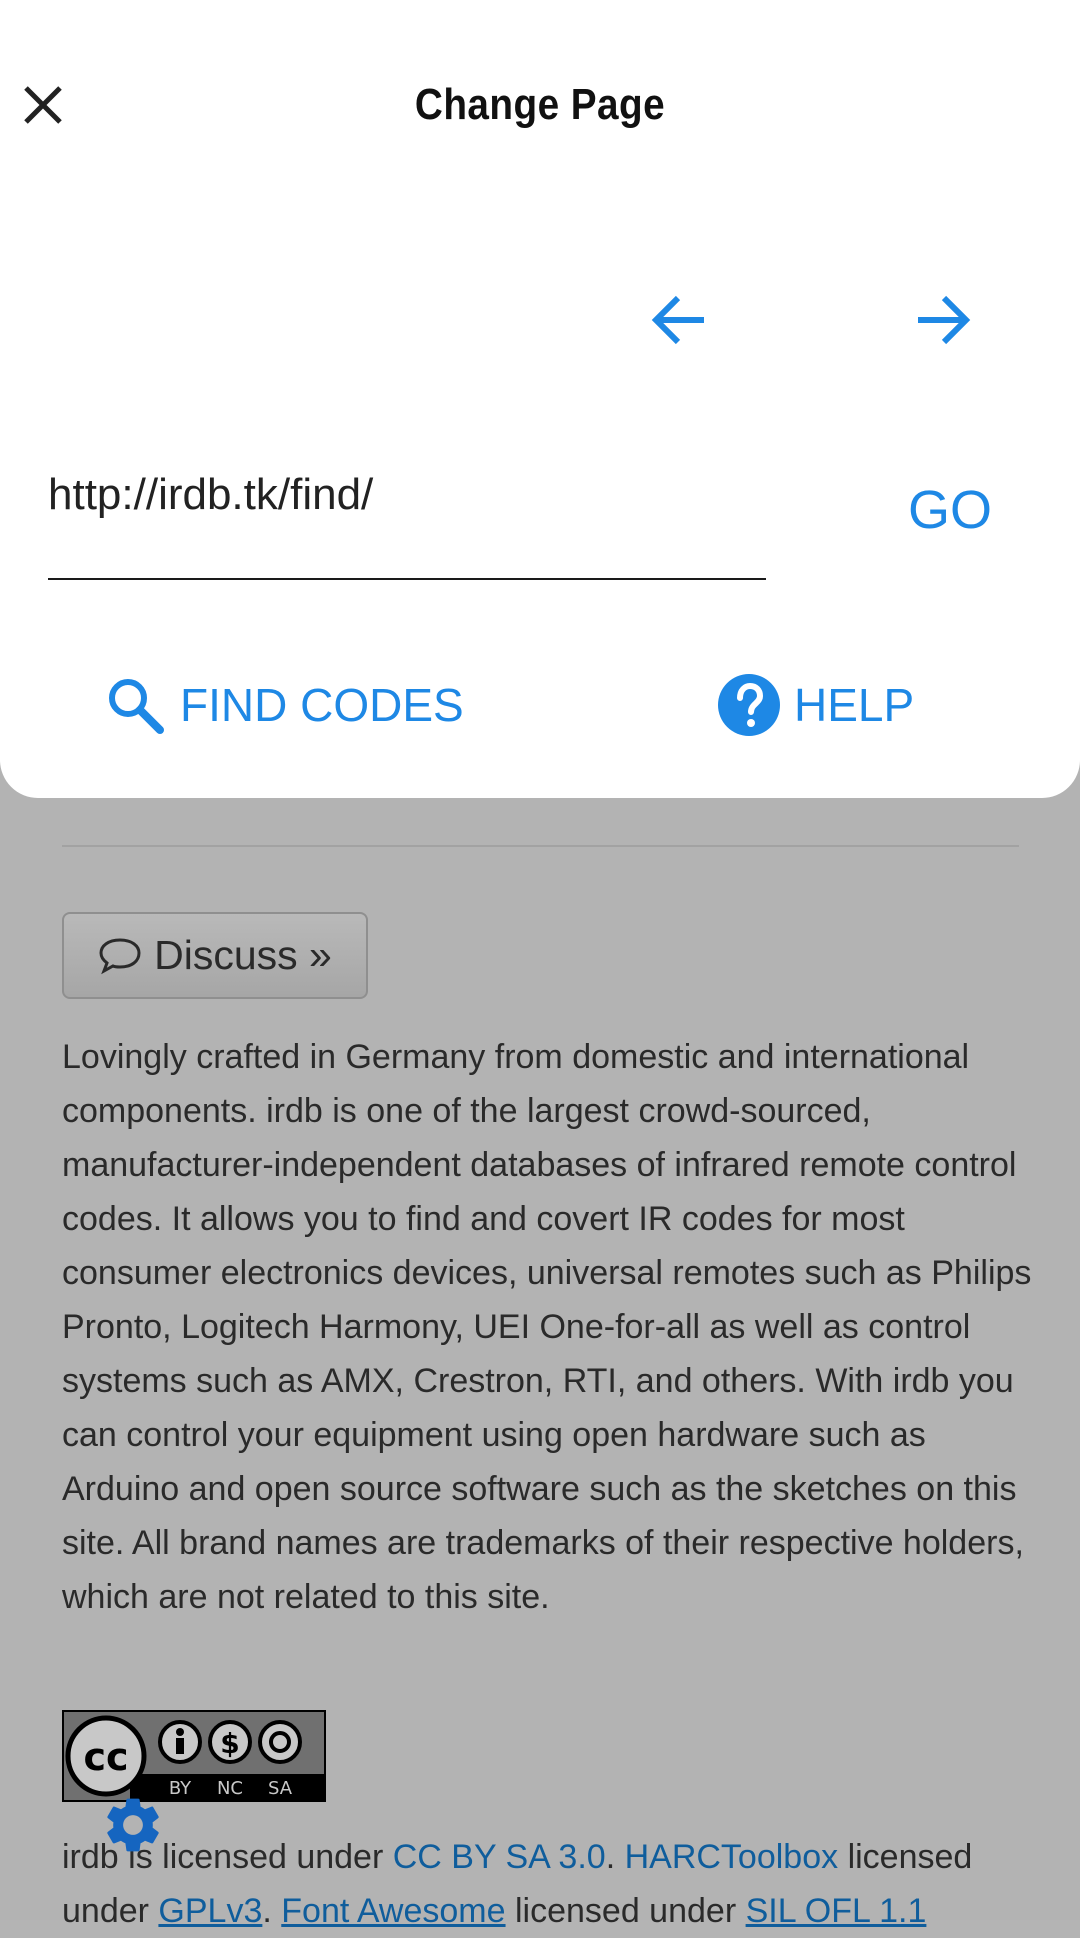 This screenshot has height=1938, width=1080. Describe the element at coordinates (272, 1911) in the screenshot. I see `license-sep-2: .` at that location.